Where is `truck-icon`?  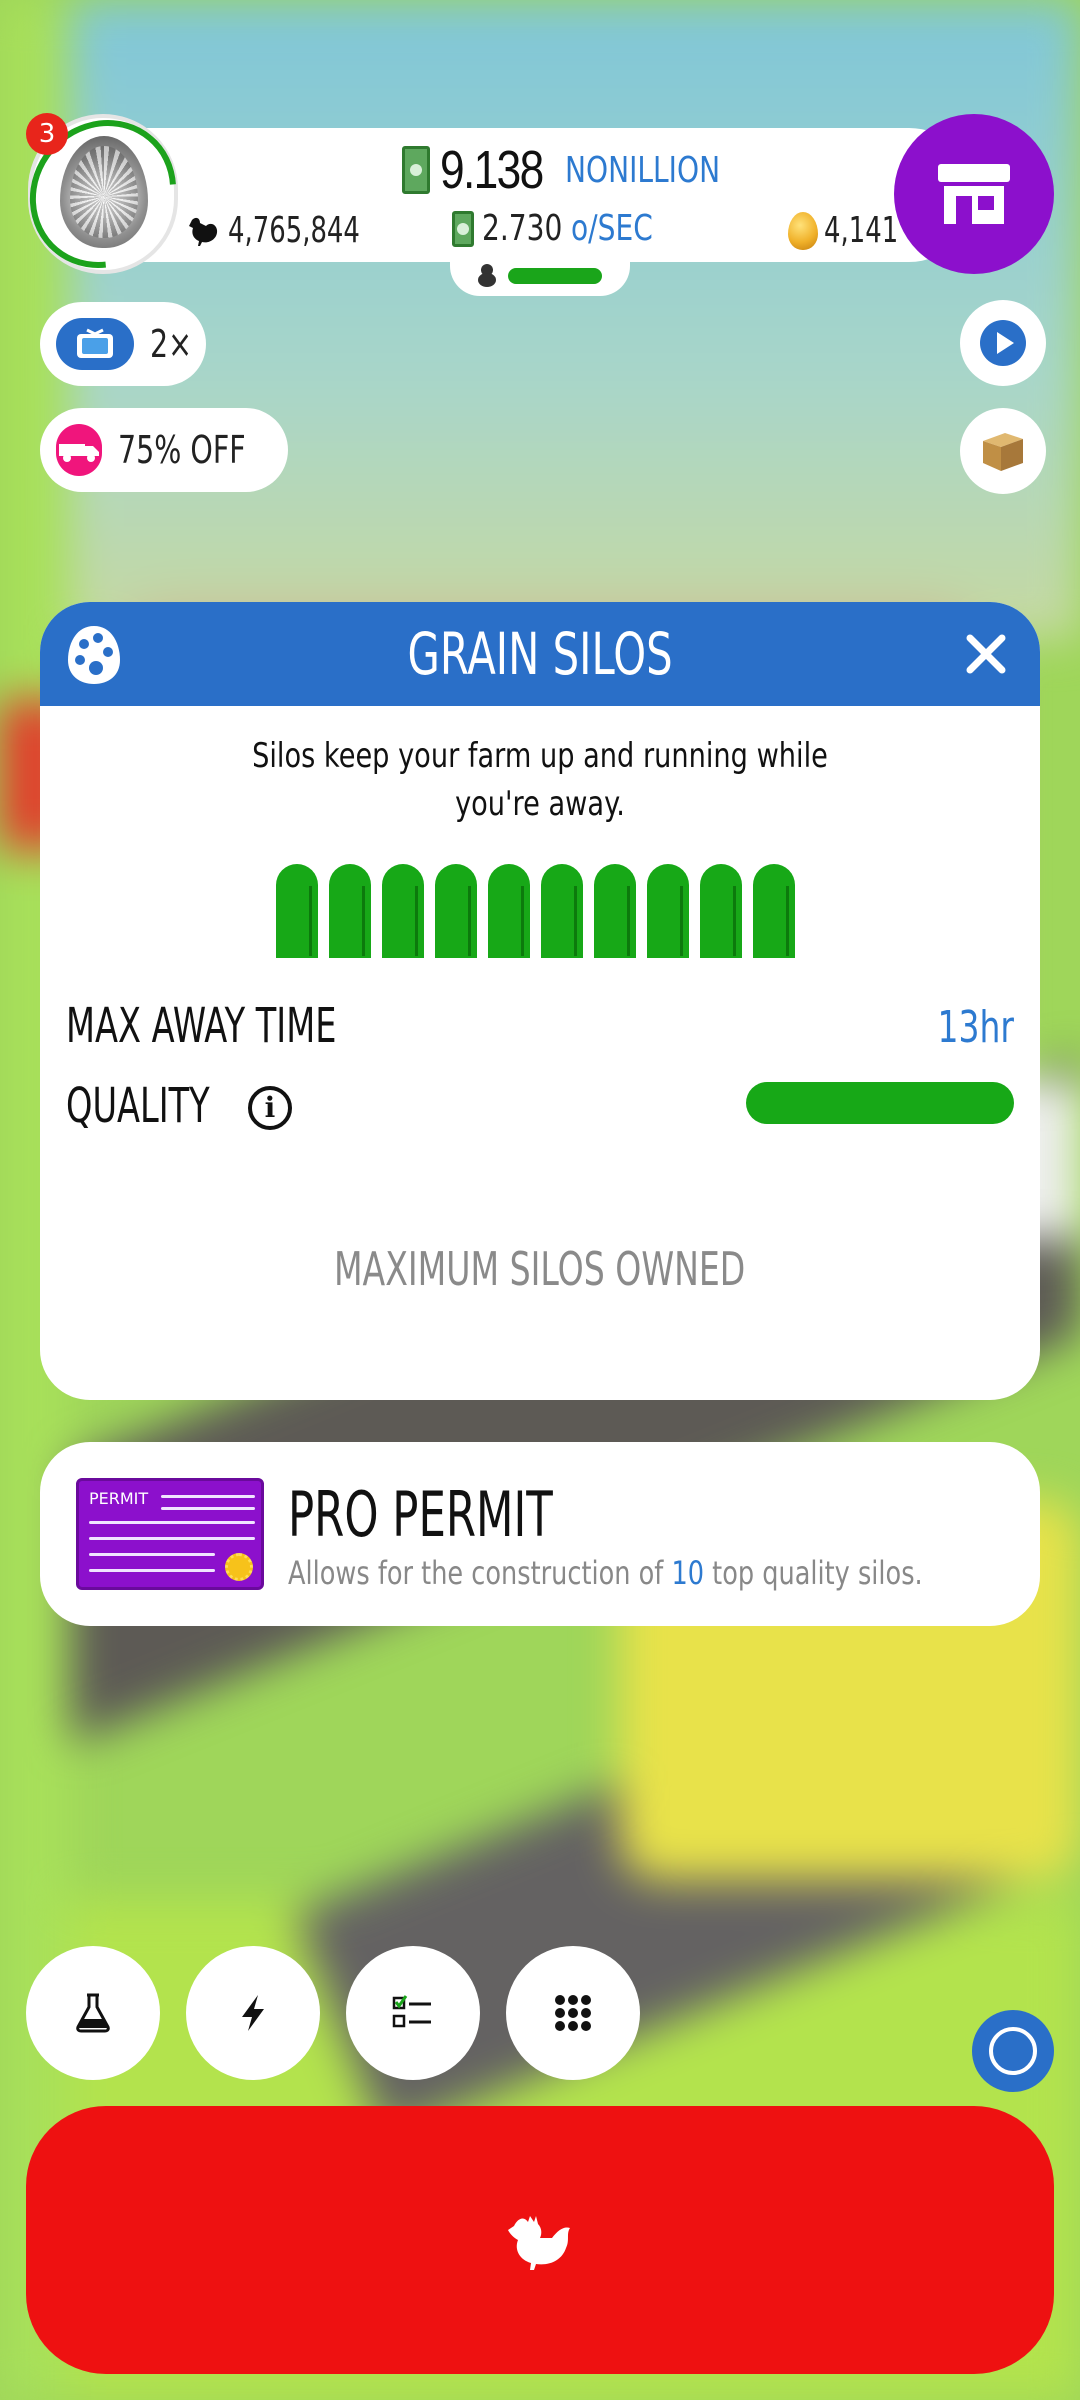
truck-icon is located at coordinates (79, 450).